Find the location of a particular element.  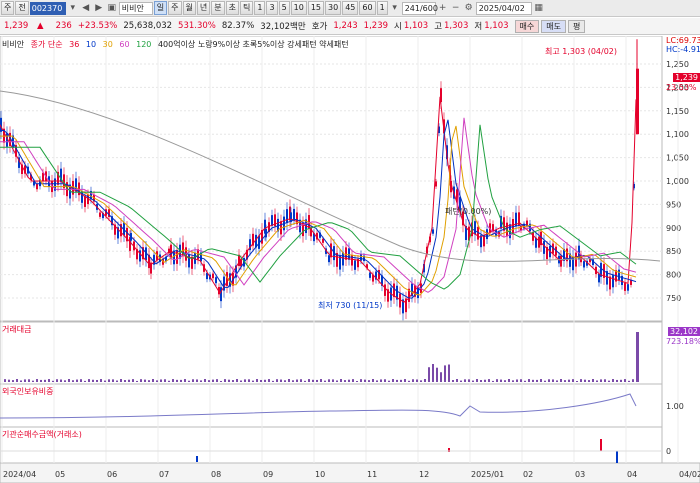

hc-value: HC:-4.91 is located at coordinates (683, 49).